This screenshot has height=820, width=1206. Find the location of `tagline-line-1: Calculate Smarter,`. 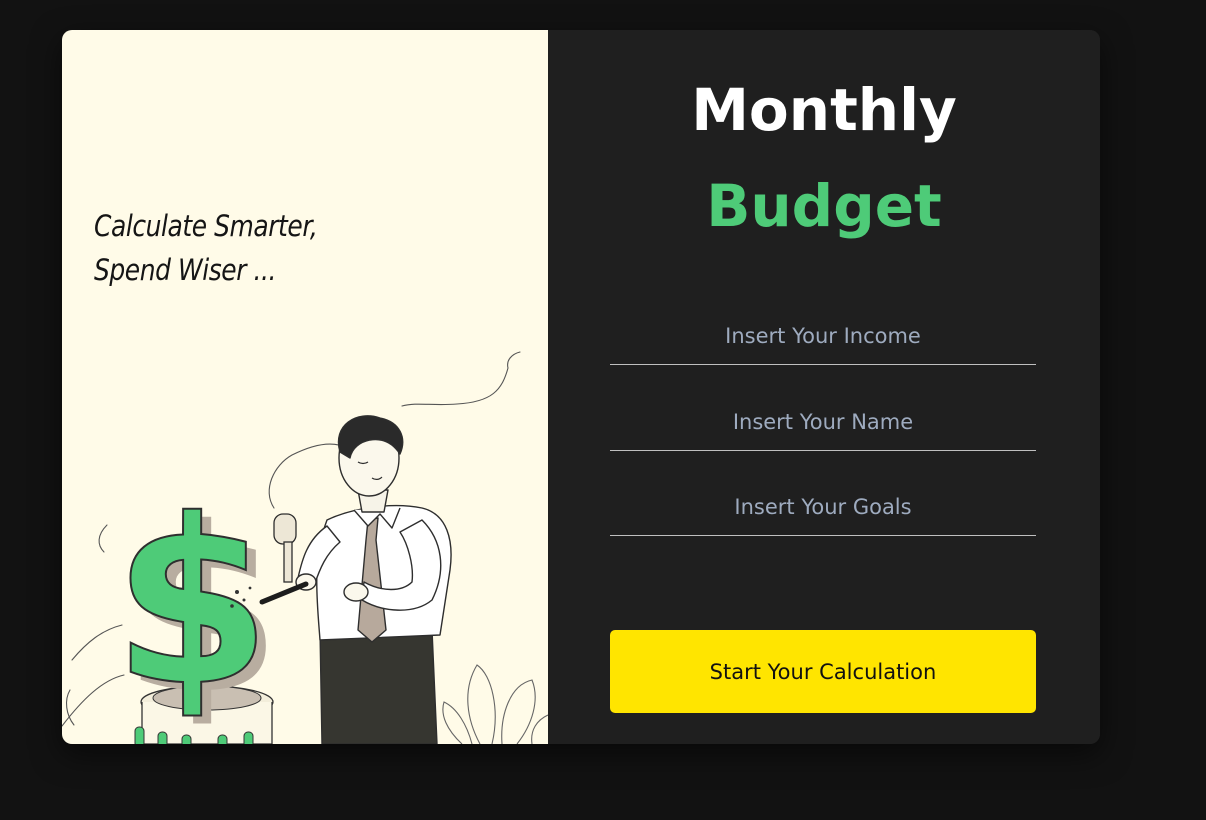

tagline-line-1: Calculate Smarter, is located at coordinates (206, 226).